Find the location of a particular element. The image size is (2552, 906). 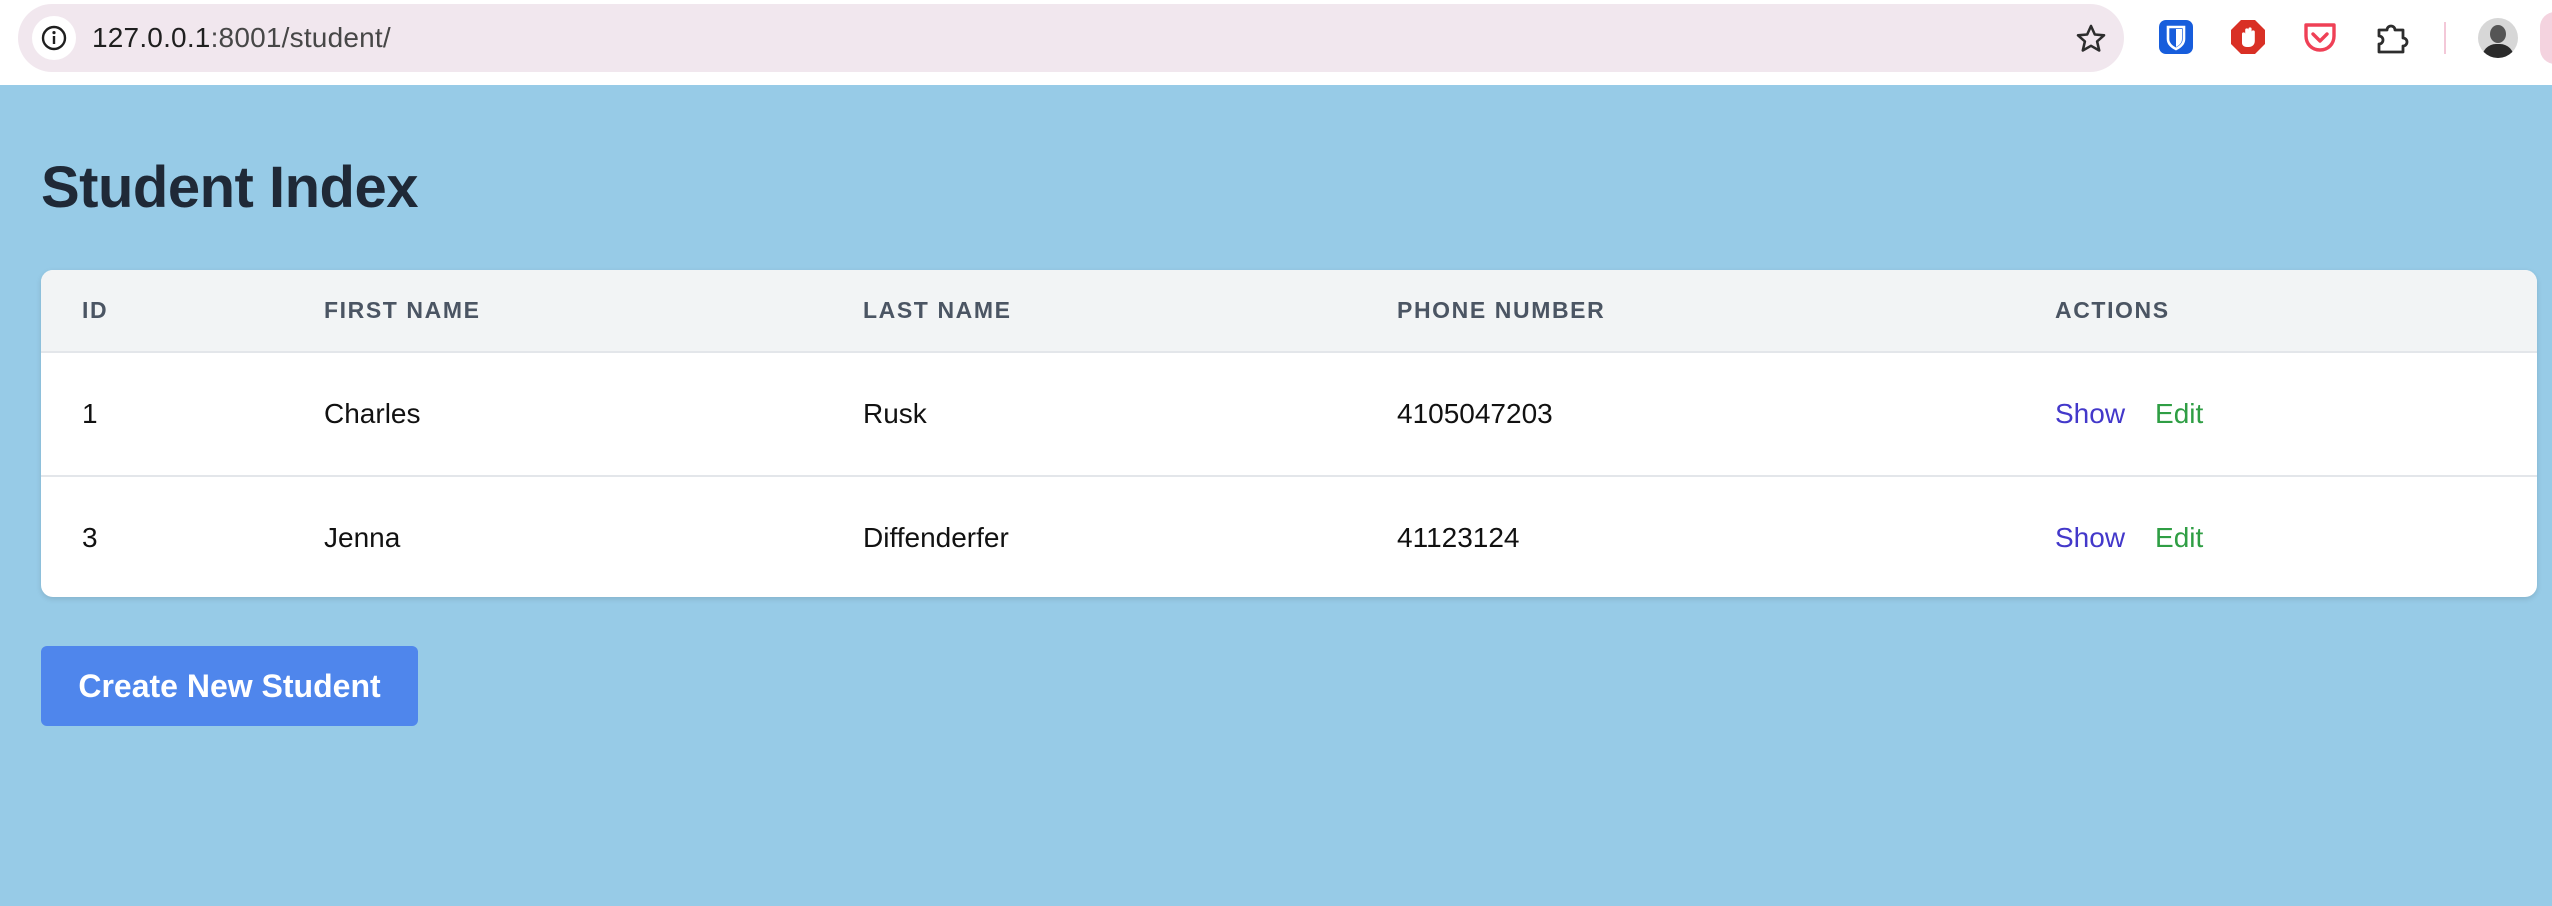

column-header-first-name: FIRST NAME is located at coordinates (402, 310).